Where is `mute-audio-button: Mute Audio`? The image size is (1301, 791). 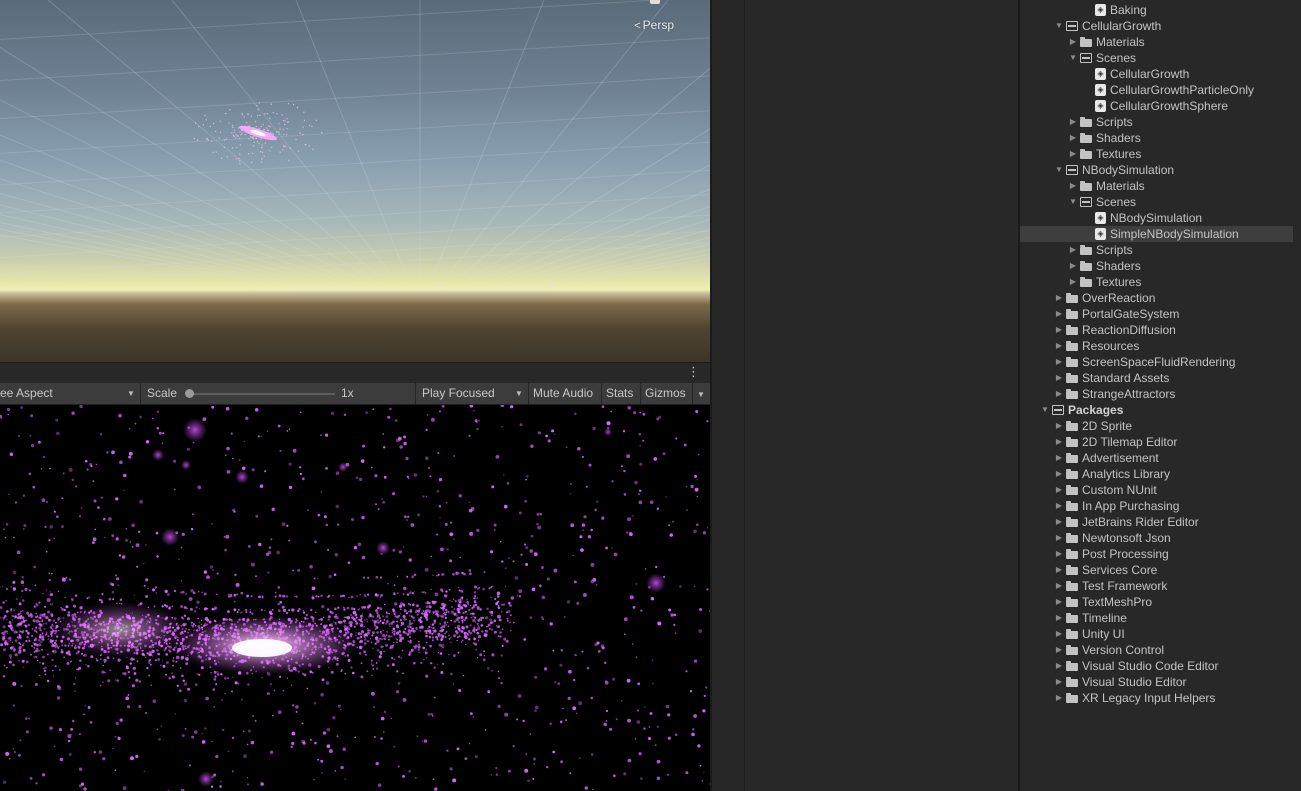
mute-audio-button: Mute Audio is located at coordinates (563, 393).